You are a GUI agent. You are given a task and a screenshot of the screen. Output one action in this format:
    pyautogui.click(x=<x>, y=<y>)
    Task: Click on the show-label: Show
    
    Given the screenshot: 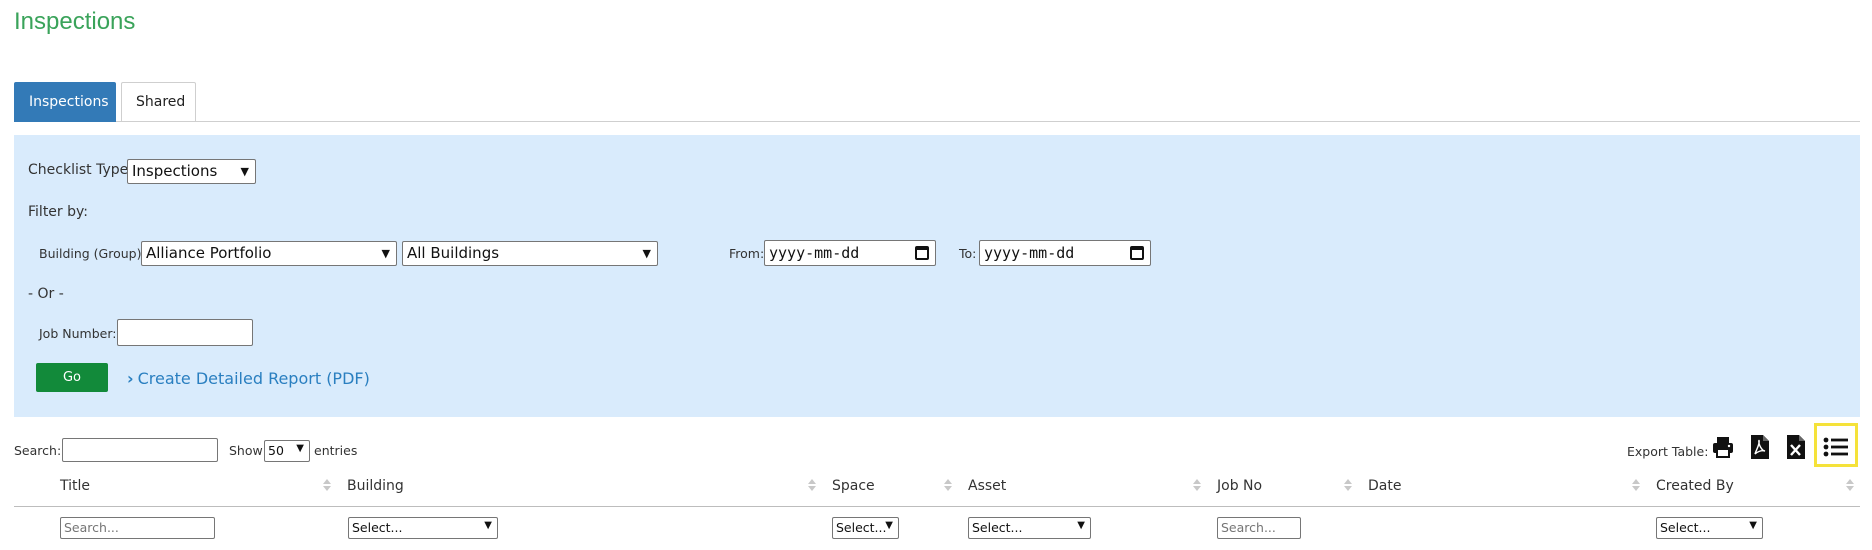 What is the action you would take?
    pyautogui.click(x=246, y=450)
    